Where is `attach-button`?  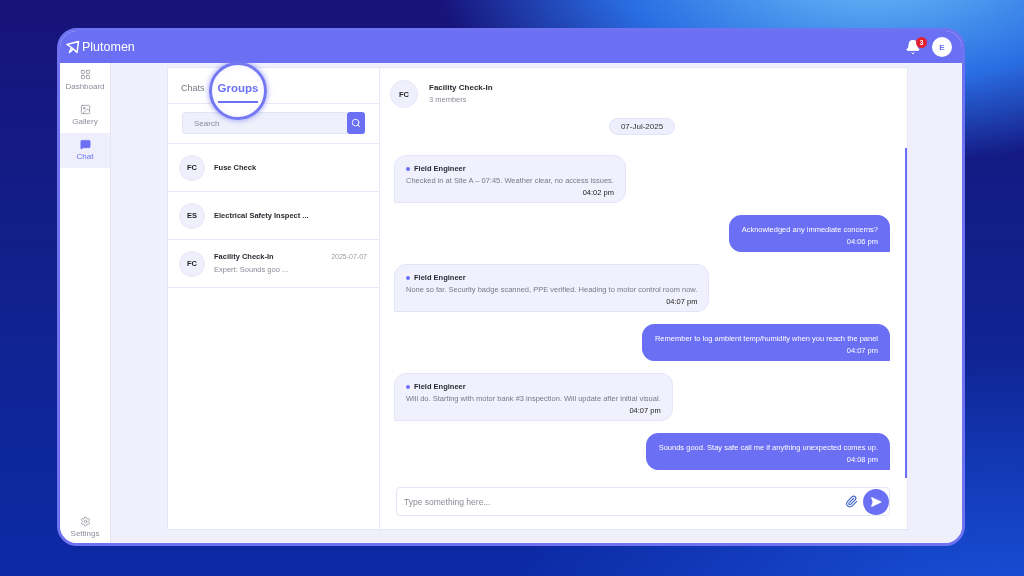 attach-button is located at coordinates (851, 501).